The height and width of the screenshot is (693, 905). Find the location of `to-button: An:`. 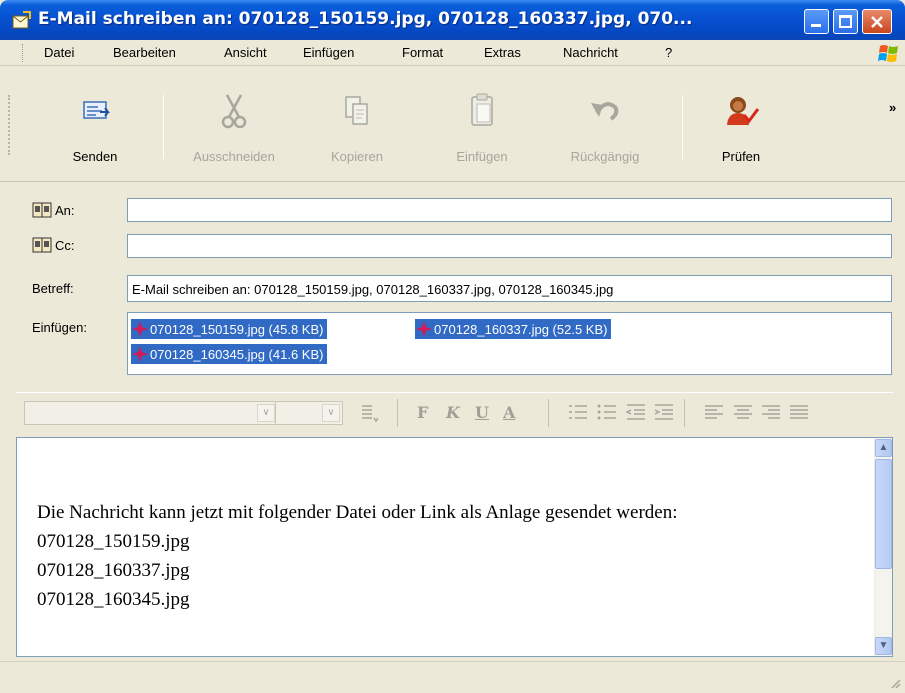

to-button: An: is located at coordinates (53, 210).